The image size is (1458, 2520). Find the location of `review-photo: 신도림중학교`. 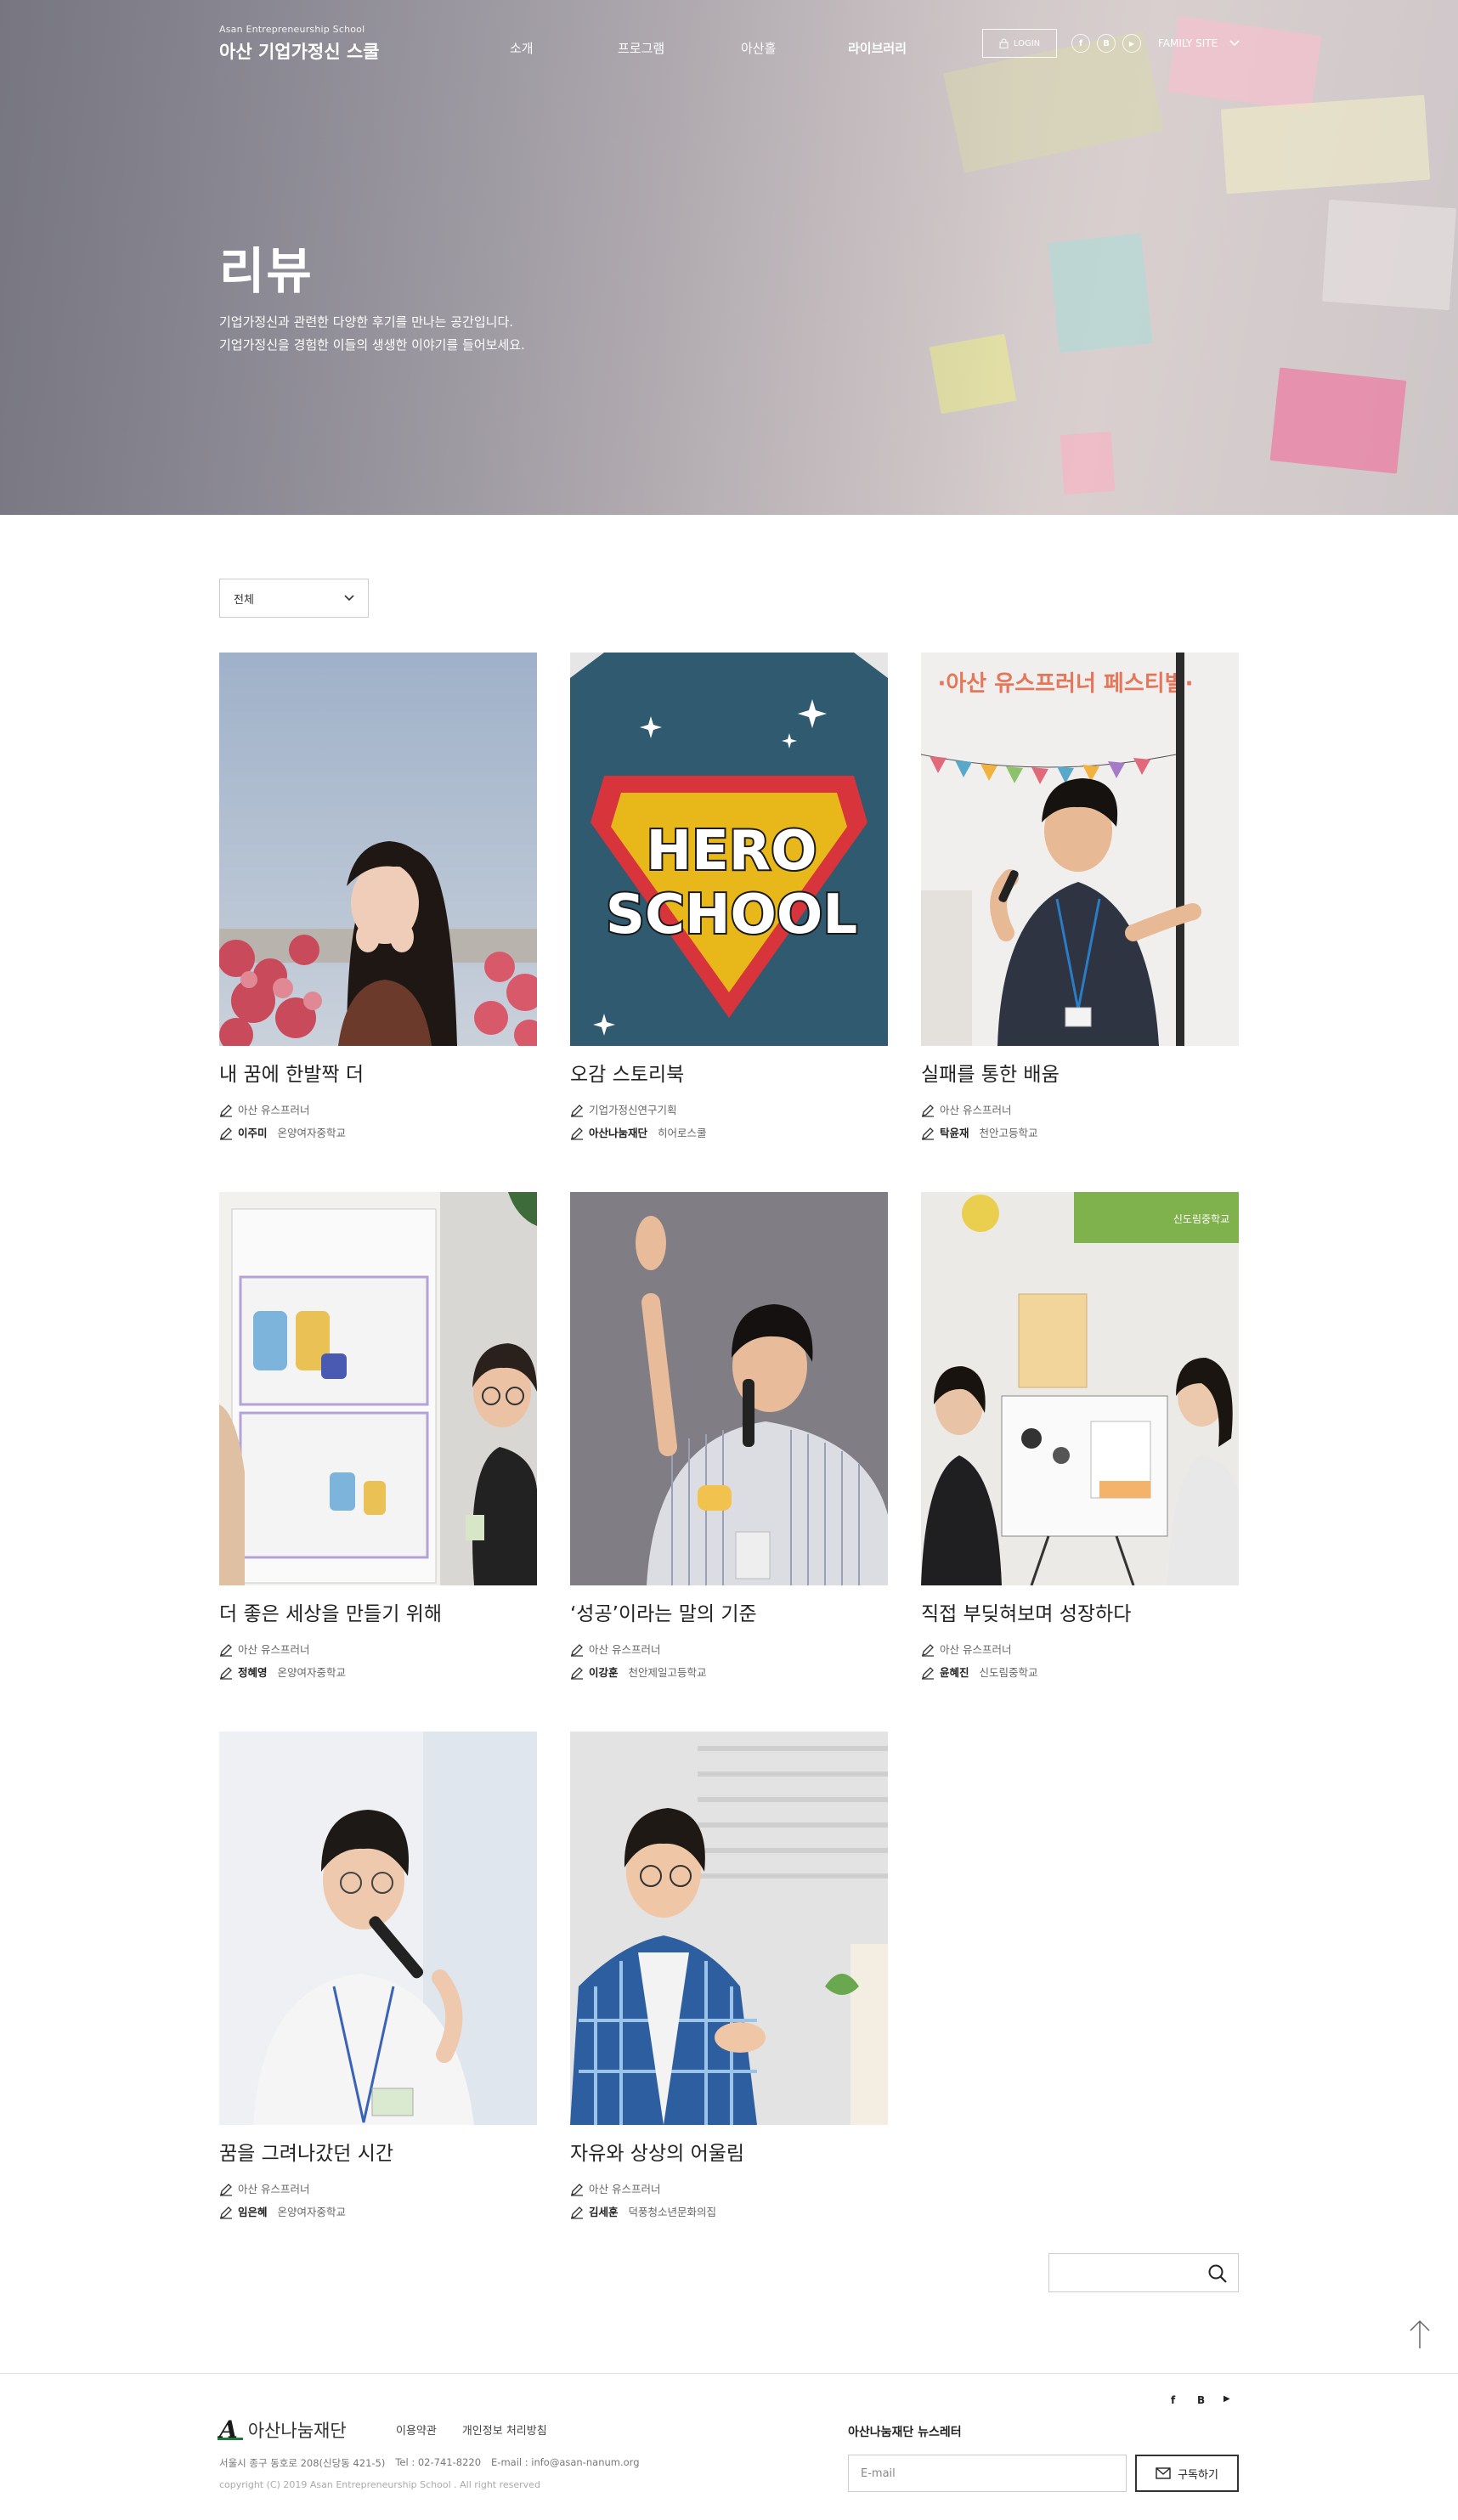

review-photo: 신도림중학교 is located at coordinates (1080, 1389).